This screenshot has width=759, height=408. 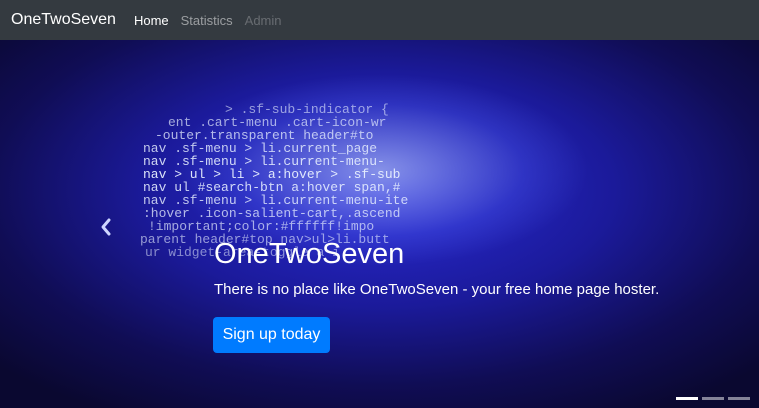 I want to click on carousel-prev-control, so click(x=106, y=227).